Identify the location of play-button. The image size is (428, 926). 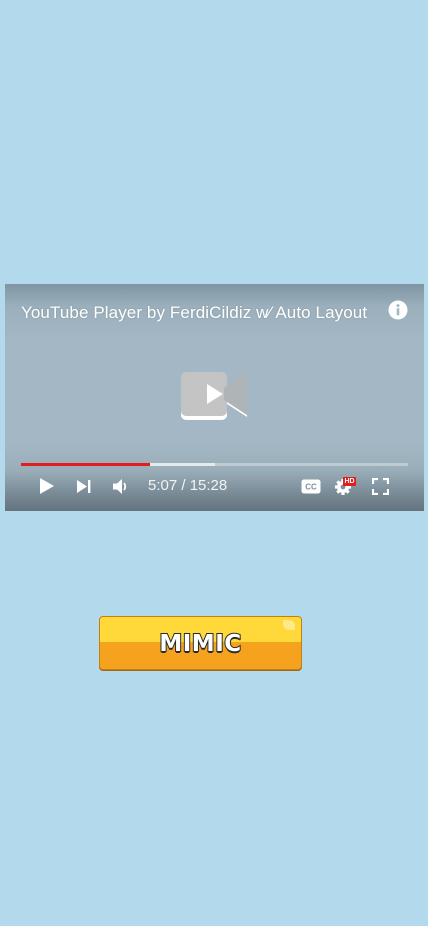
(47, 486).